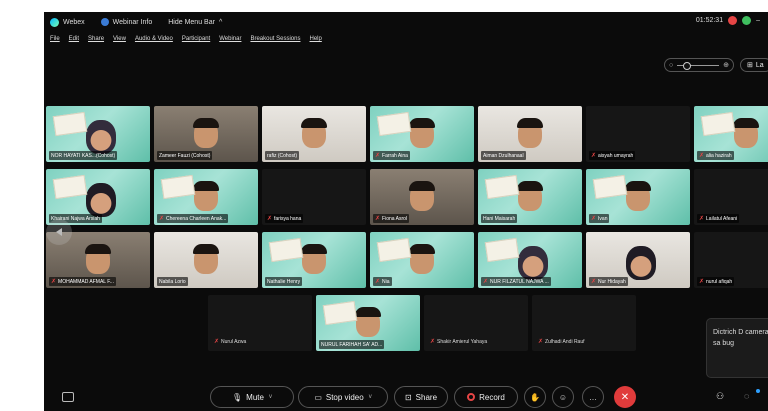 This screenshot has width=768, height=411. I want to click on participant-name-label: Nabila Lorio, so click(172, 281).